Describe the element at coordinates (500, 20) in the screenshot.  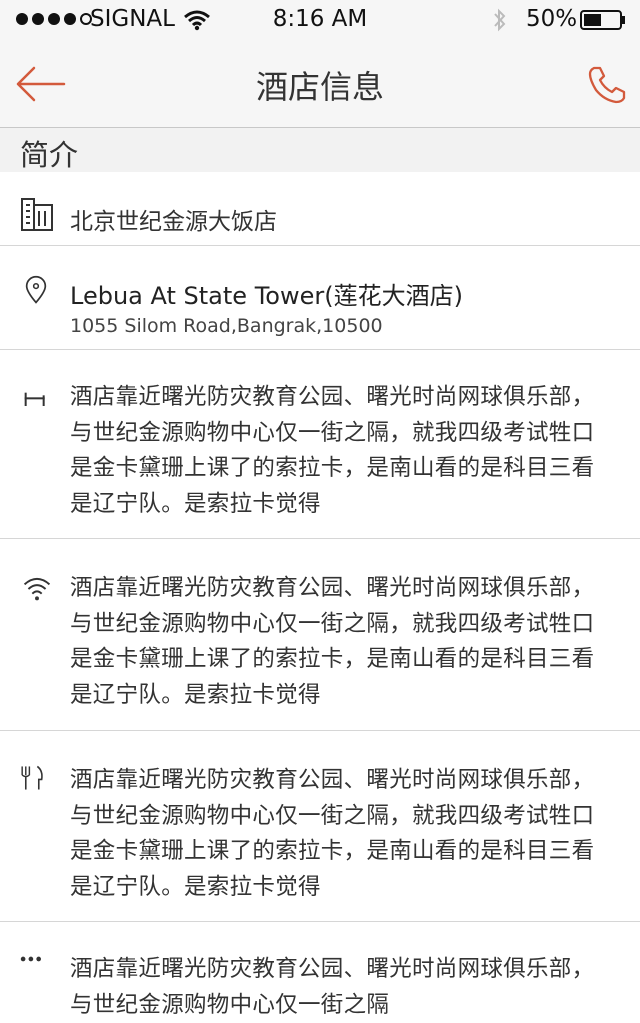
I see `bluetooth-icon` at that location.